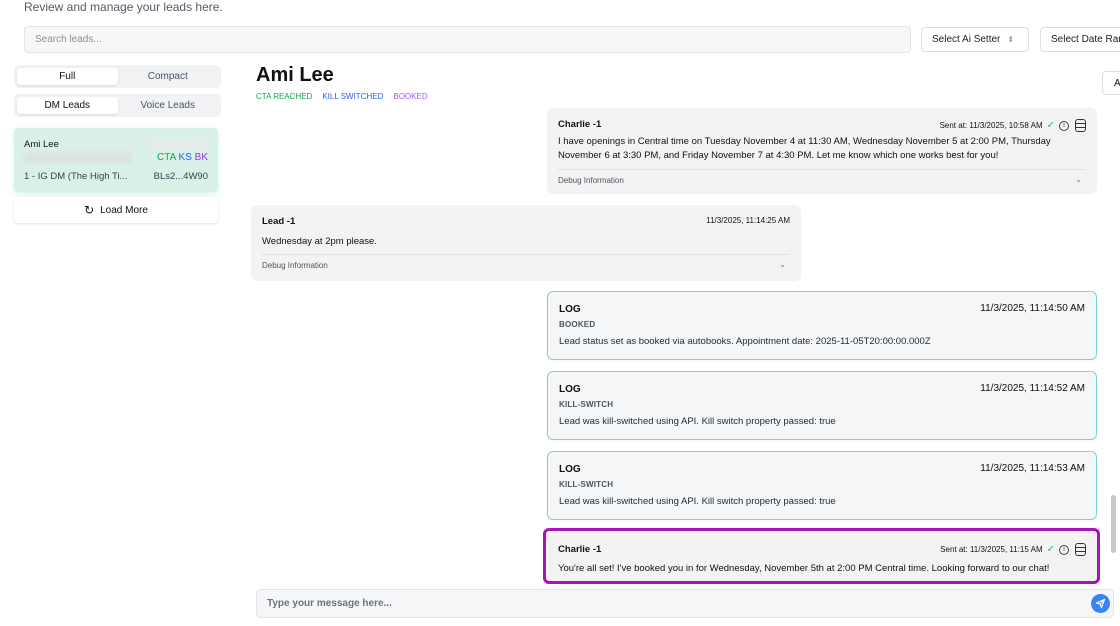 Image resolution: width=1120 pixels, height=626 pixels. Describe the element at coordinates (295, 75) in the screenshot. I see `contact-name: Ami Lee` at that location.